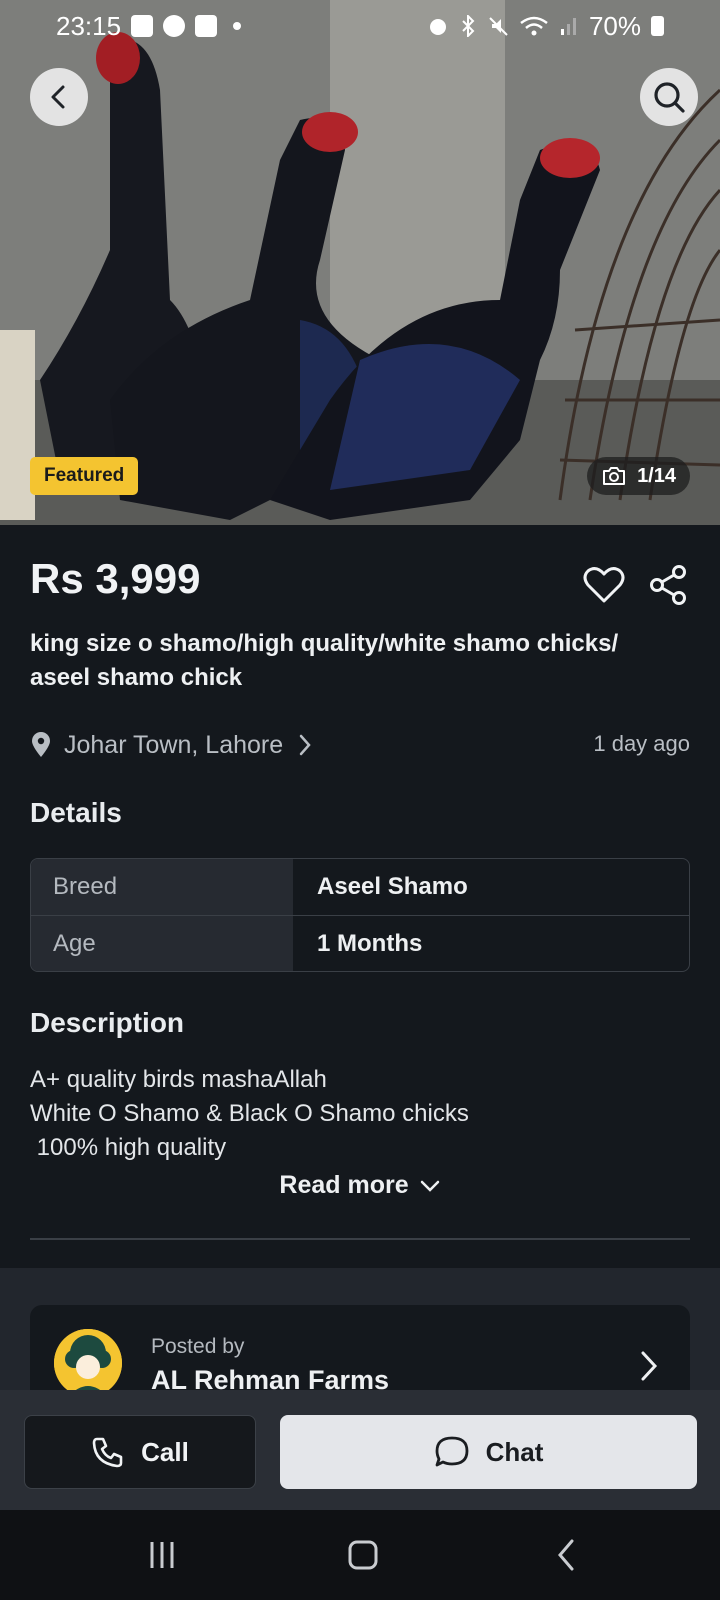 The width and height of the screenshot is (720, 1600). I want to click on heart-icon, so click(604, 585).